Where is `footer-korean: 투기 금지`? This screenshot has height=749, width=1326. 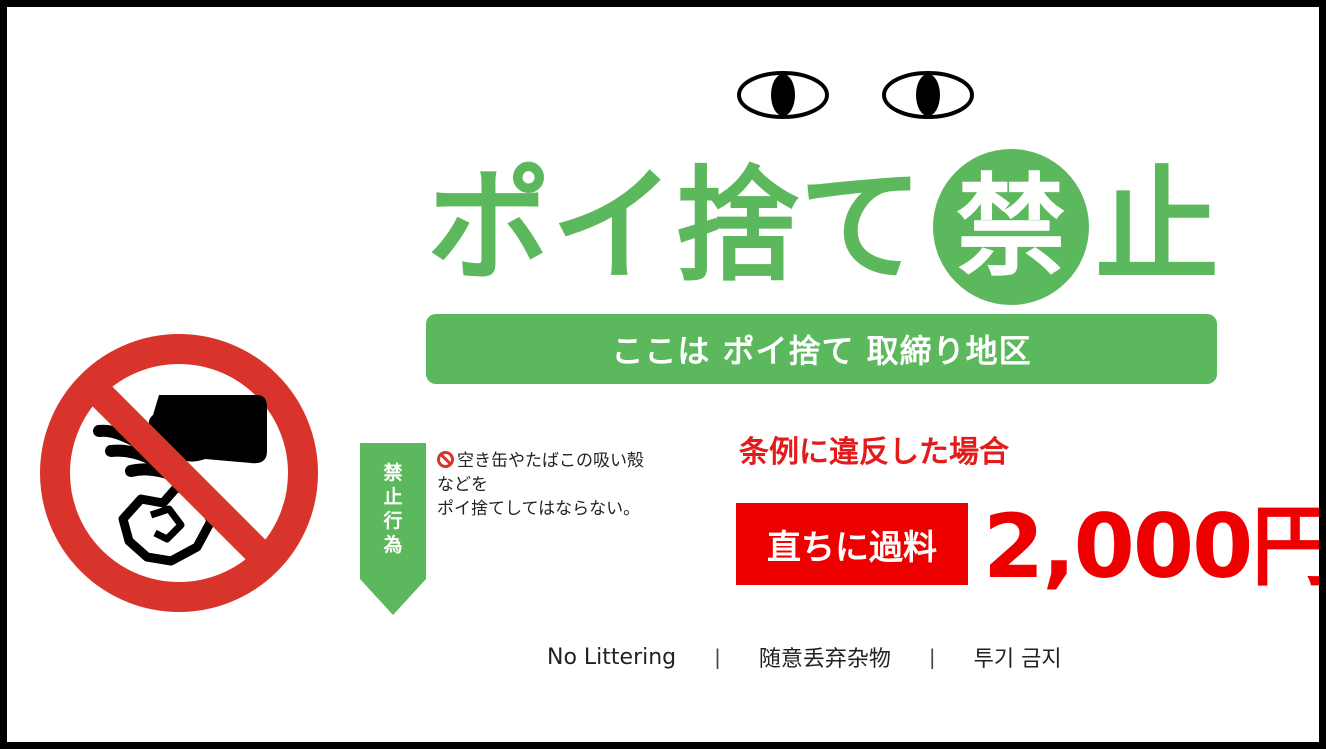
footer-korean: 투기 금지 is located at coordinates (1017, 659).